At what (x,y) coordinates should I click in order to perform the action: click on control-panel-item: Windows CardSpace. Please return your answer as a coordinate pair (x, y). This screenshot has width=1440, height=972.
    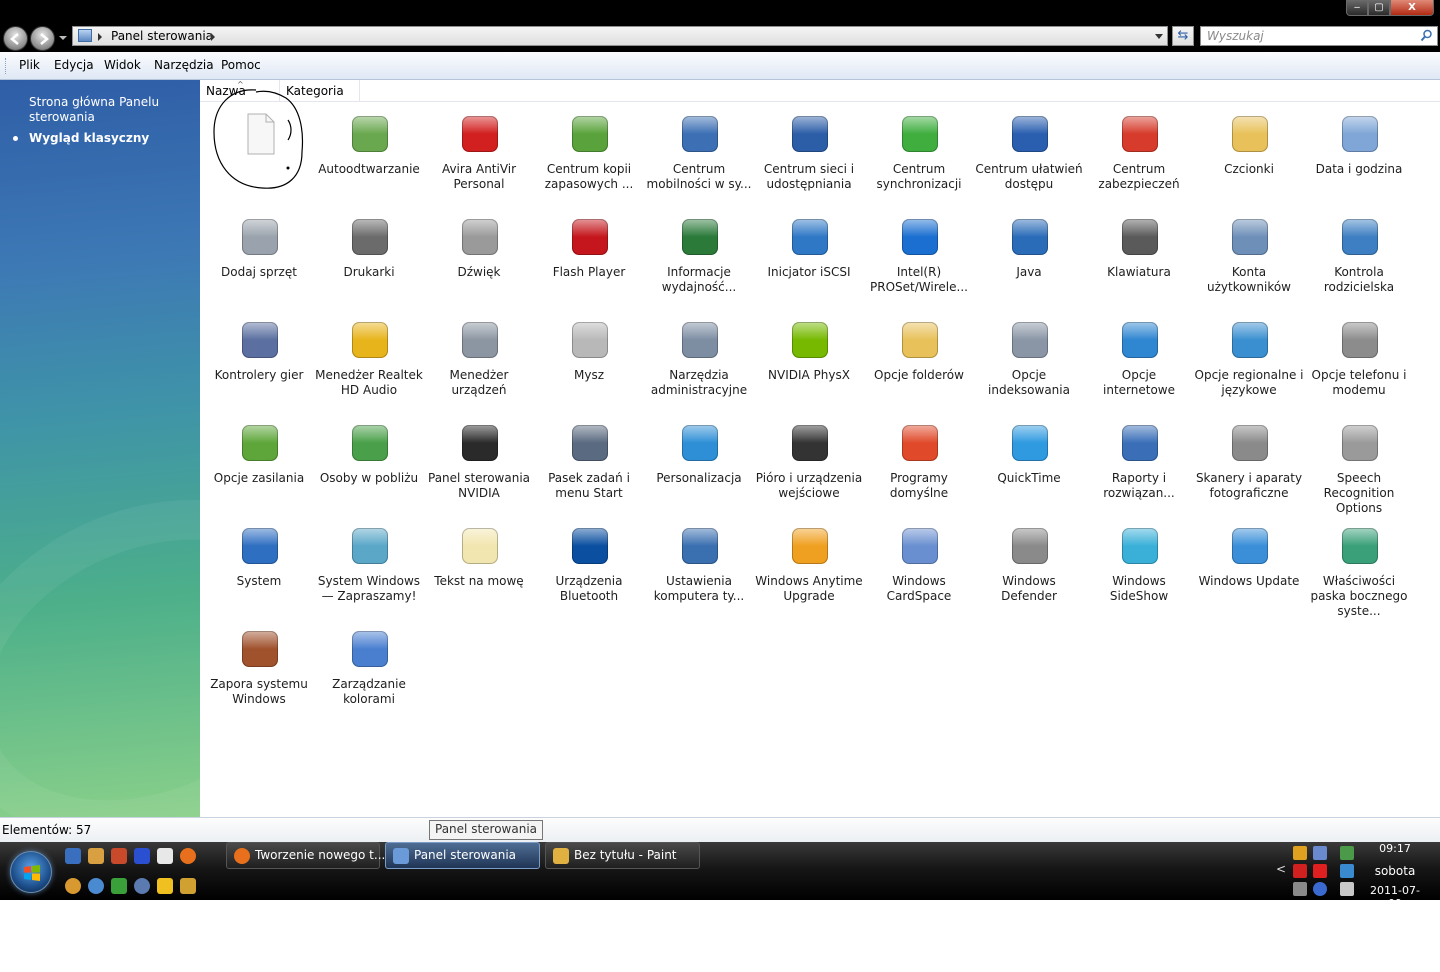
    Looking at the image, I should click on (919, 568).